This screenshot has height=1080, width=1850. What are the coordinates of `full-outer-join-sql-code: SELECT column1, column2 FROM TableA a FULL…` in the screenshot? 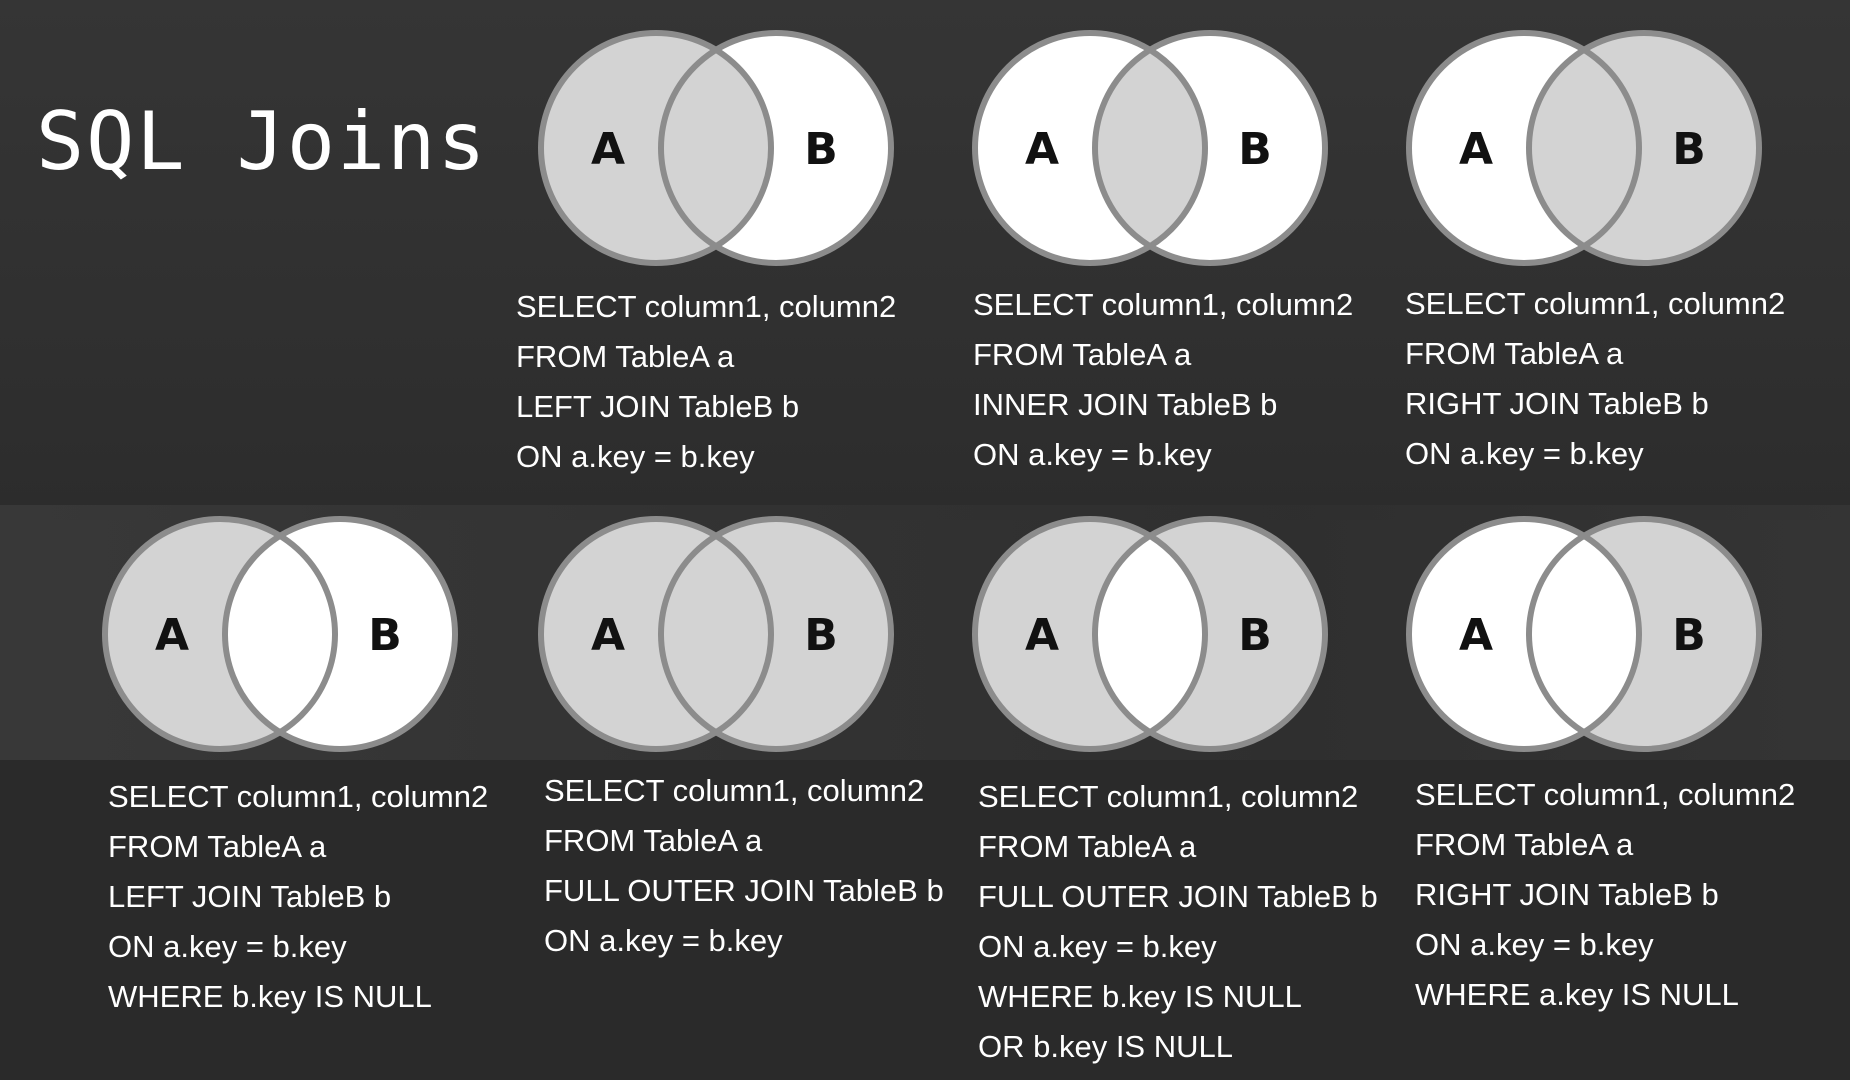 It's located at (744, 866).